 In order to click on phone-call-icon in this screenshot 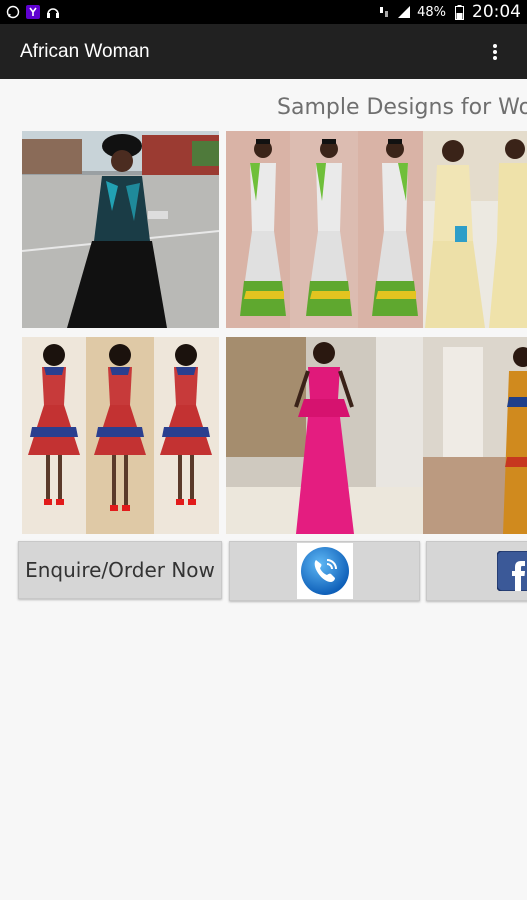, I will do `click(324, 571)`.